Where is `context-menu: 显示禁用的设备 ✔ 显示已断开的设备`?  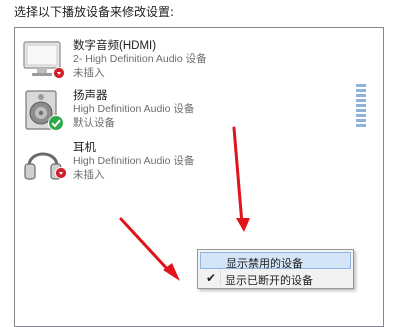
context-menu: 显示禁用的设备 ✔ 显示已断开的设备 is located at coordinates (275, 269).